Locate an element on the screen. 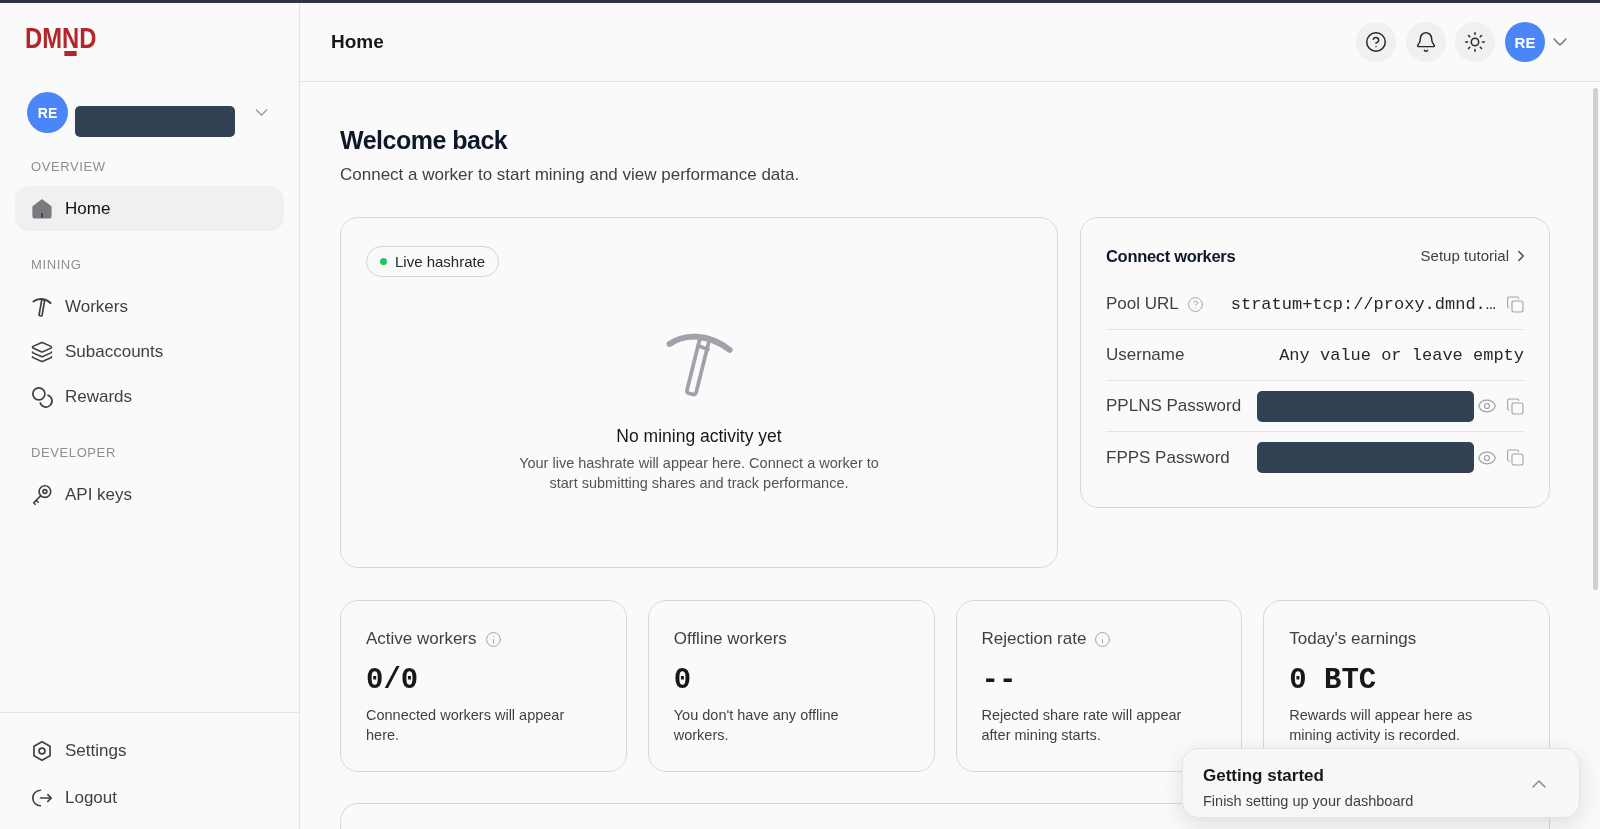  key-icon is located at coordinates (42, 494).